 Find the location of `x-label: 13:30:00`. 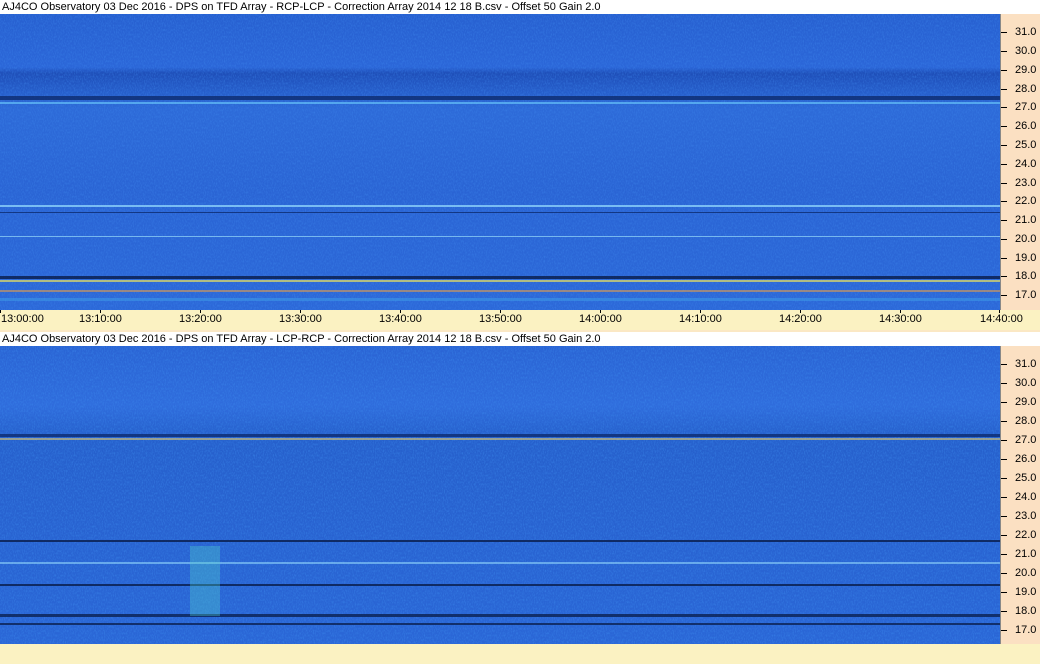

x-label: 13:30:00 is located at coordinates (300, 319).